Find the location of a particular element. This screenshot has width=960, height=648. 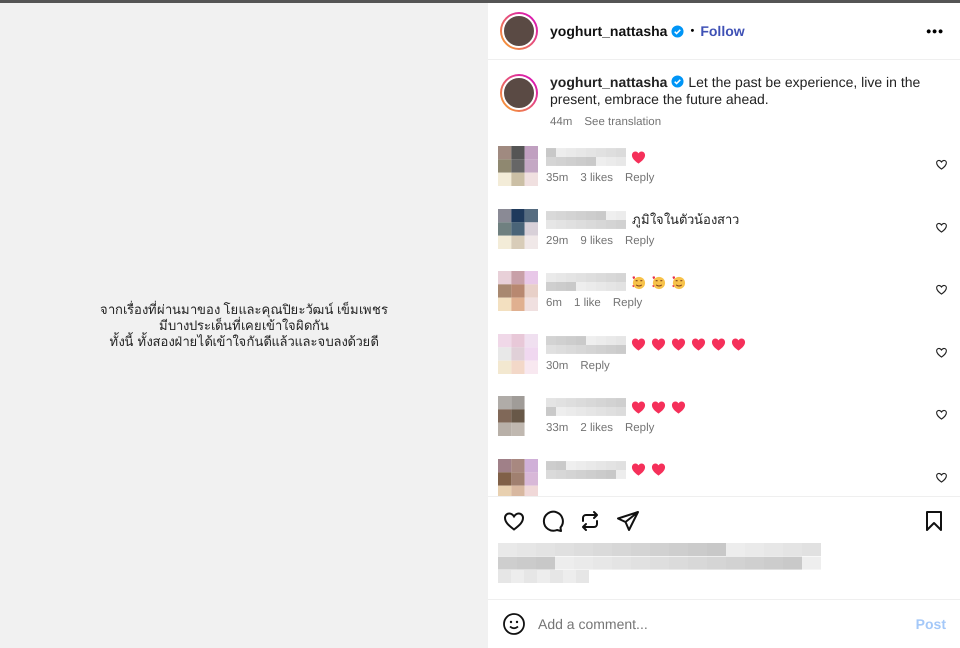

share-icon is located at coordinates (628, 521).